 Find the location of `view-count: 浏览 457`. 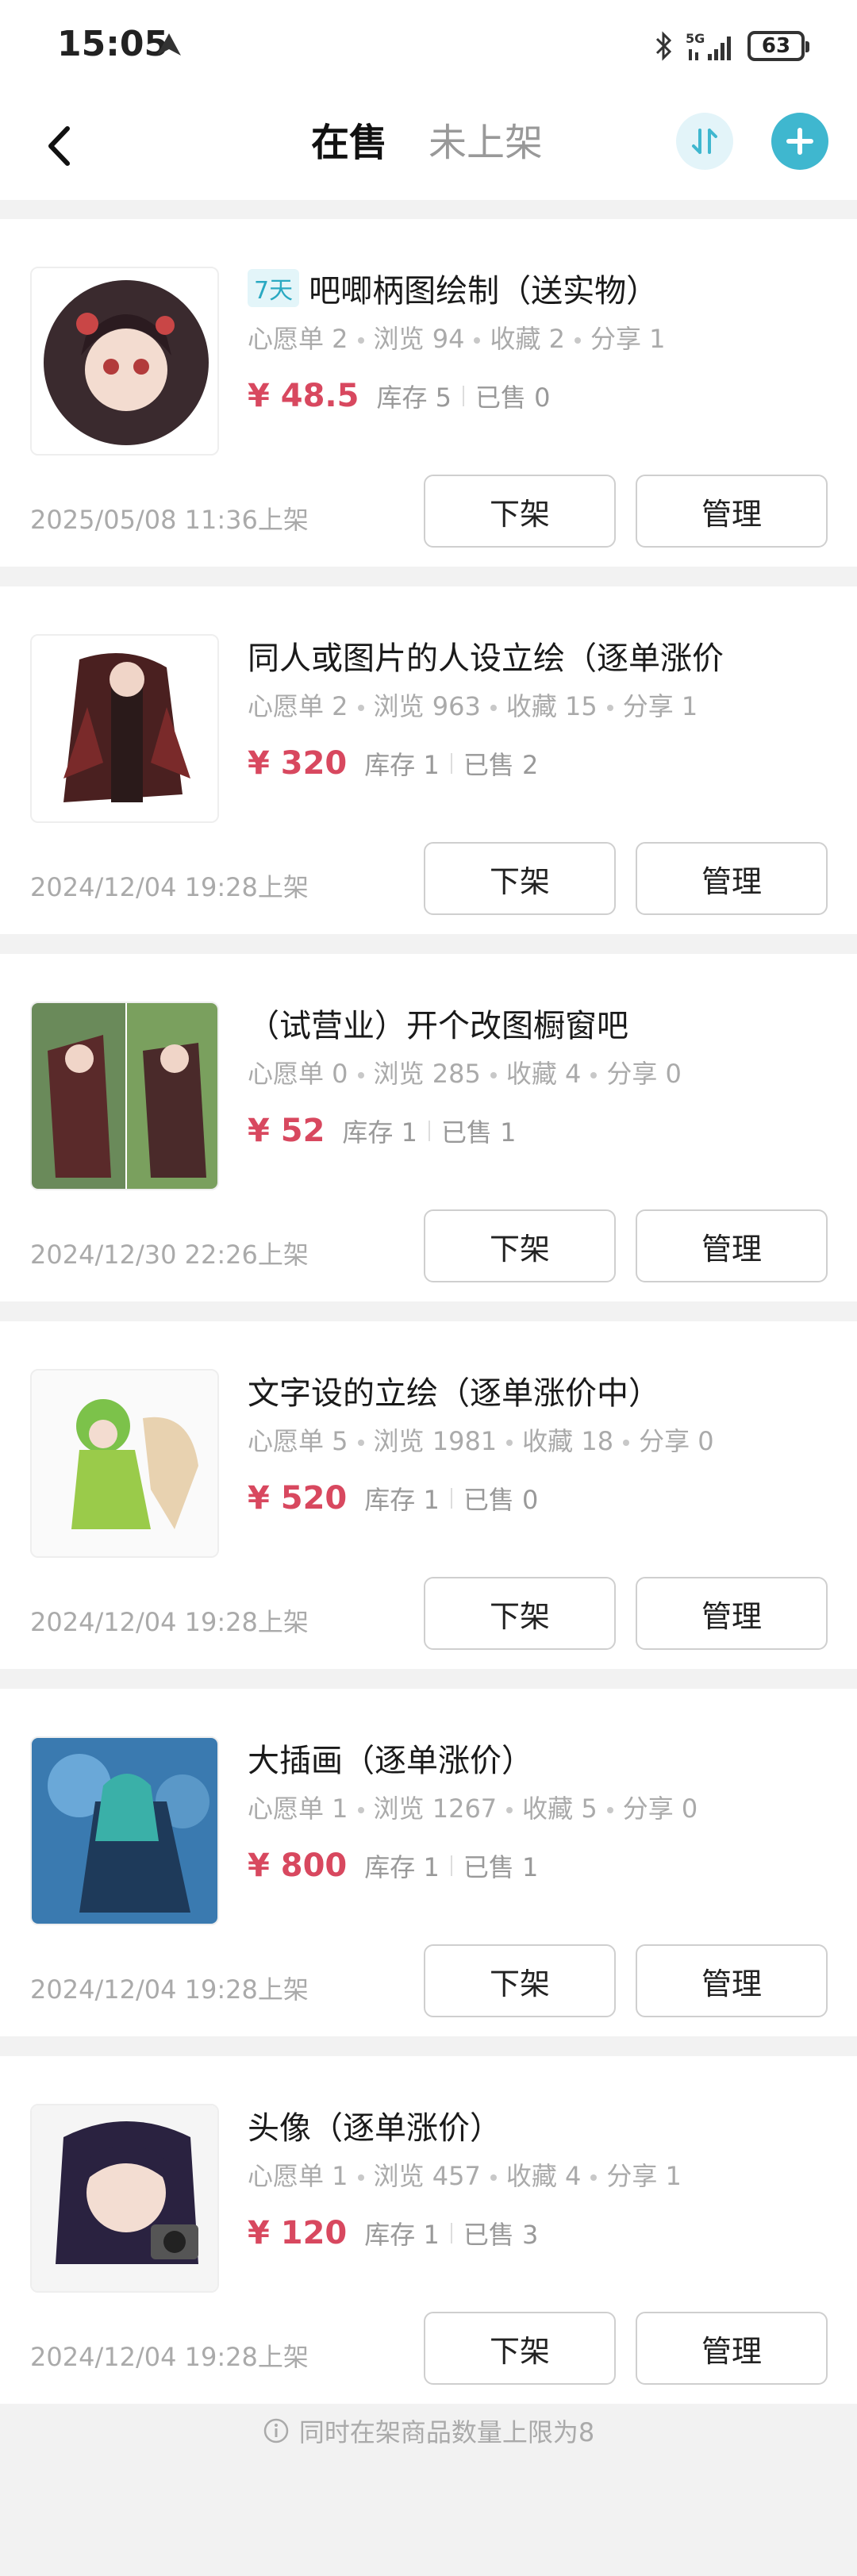

view-count: 浏览 457 is located at coordinates (427, 2176).